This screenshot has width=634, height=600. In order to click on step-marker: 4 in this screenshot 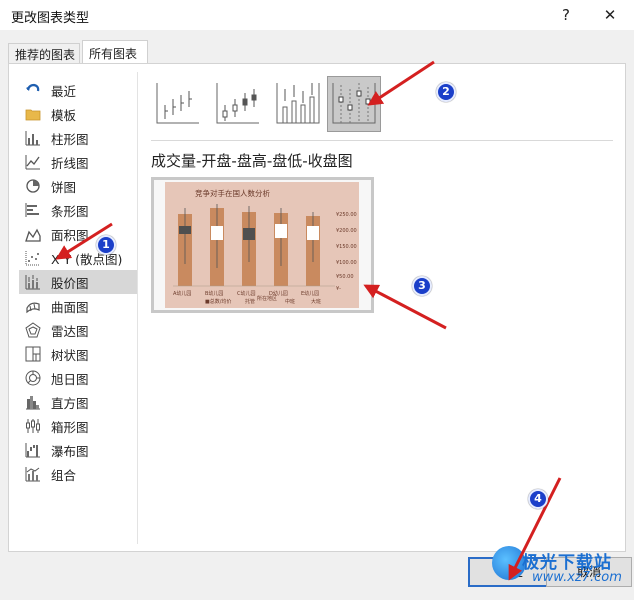, I will do `click(538, 499)`.